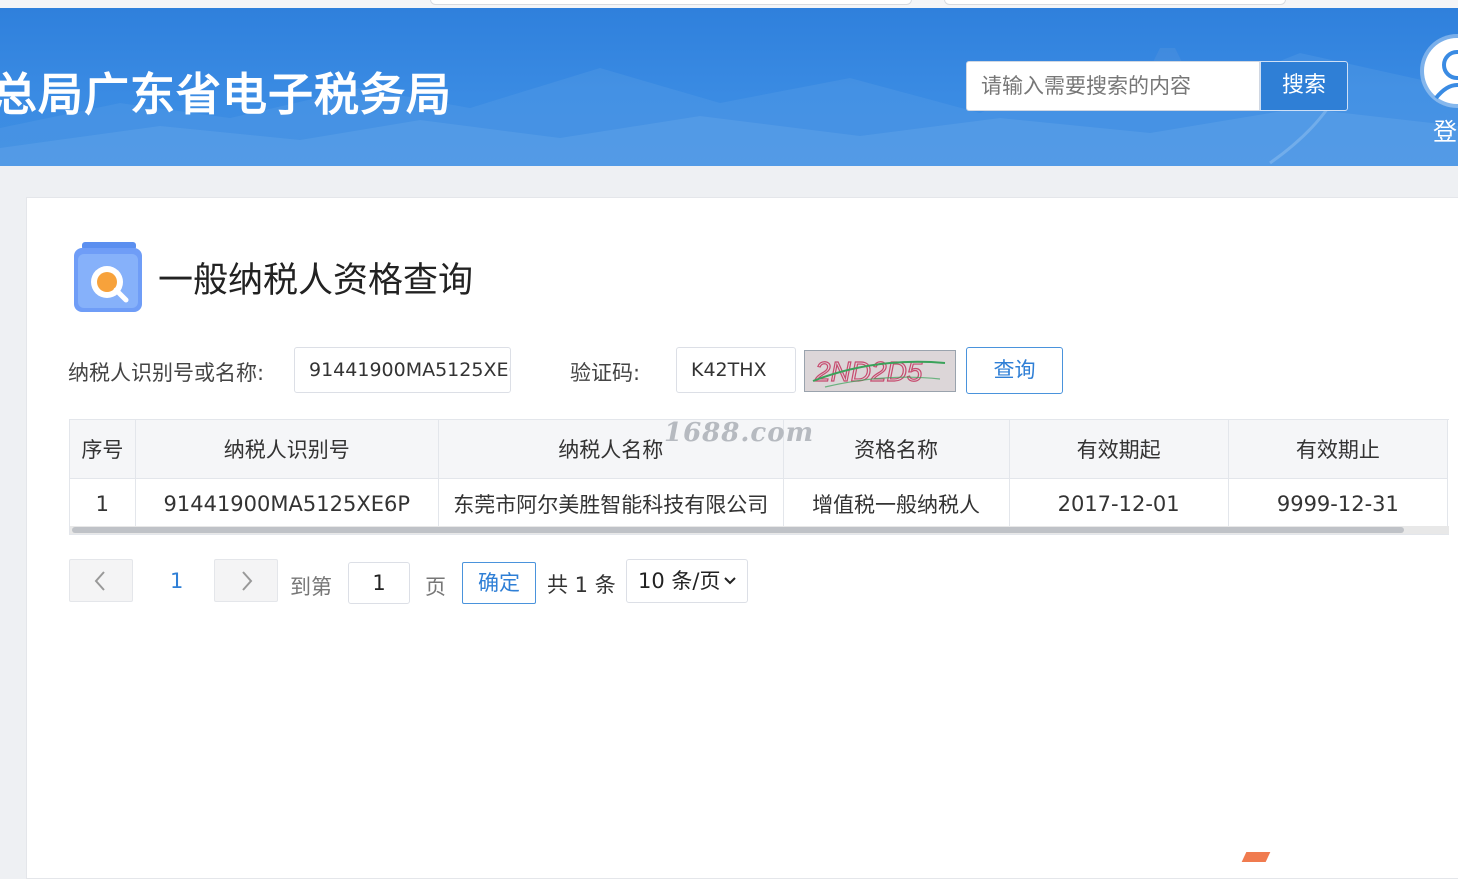 The width and height of the screenshot is (1458, 879). What do you see at coordinates (581, 585) in the screenshot?
I see `total-count: 共 1 条` at bounding box center [581, 585].